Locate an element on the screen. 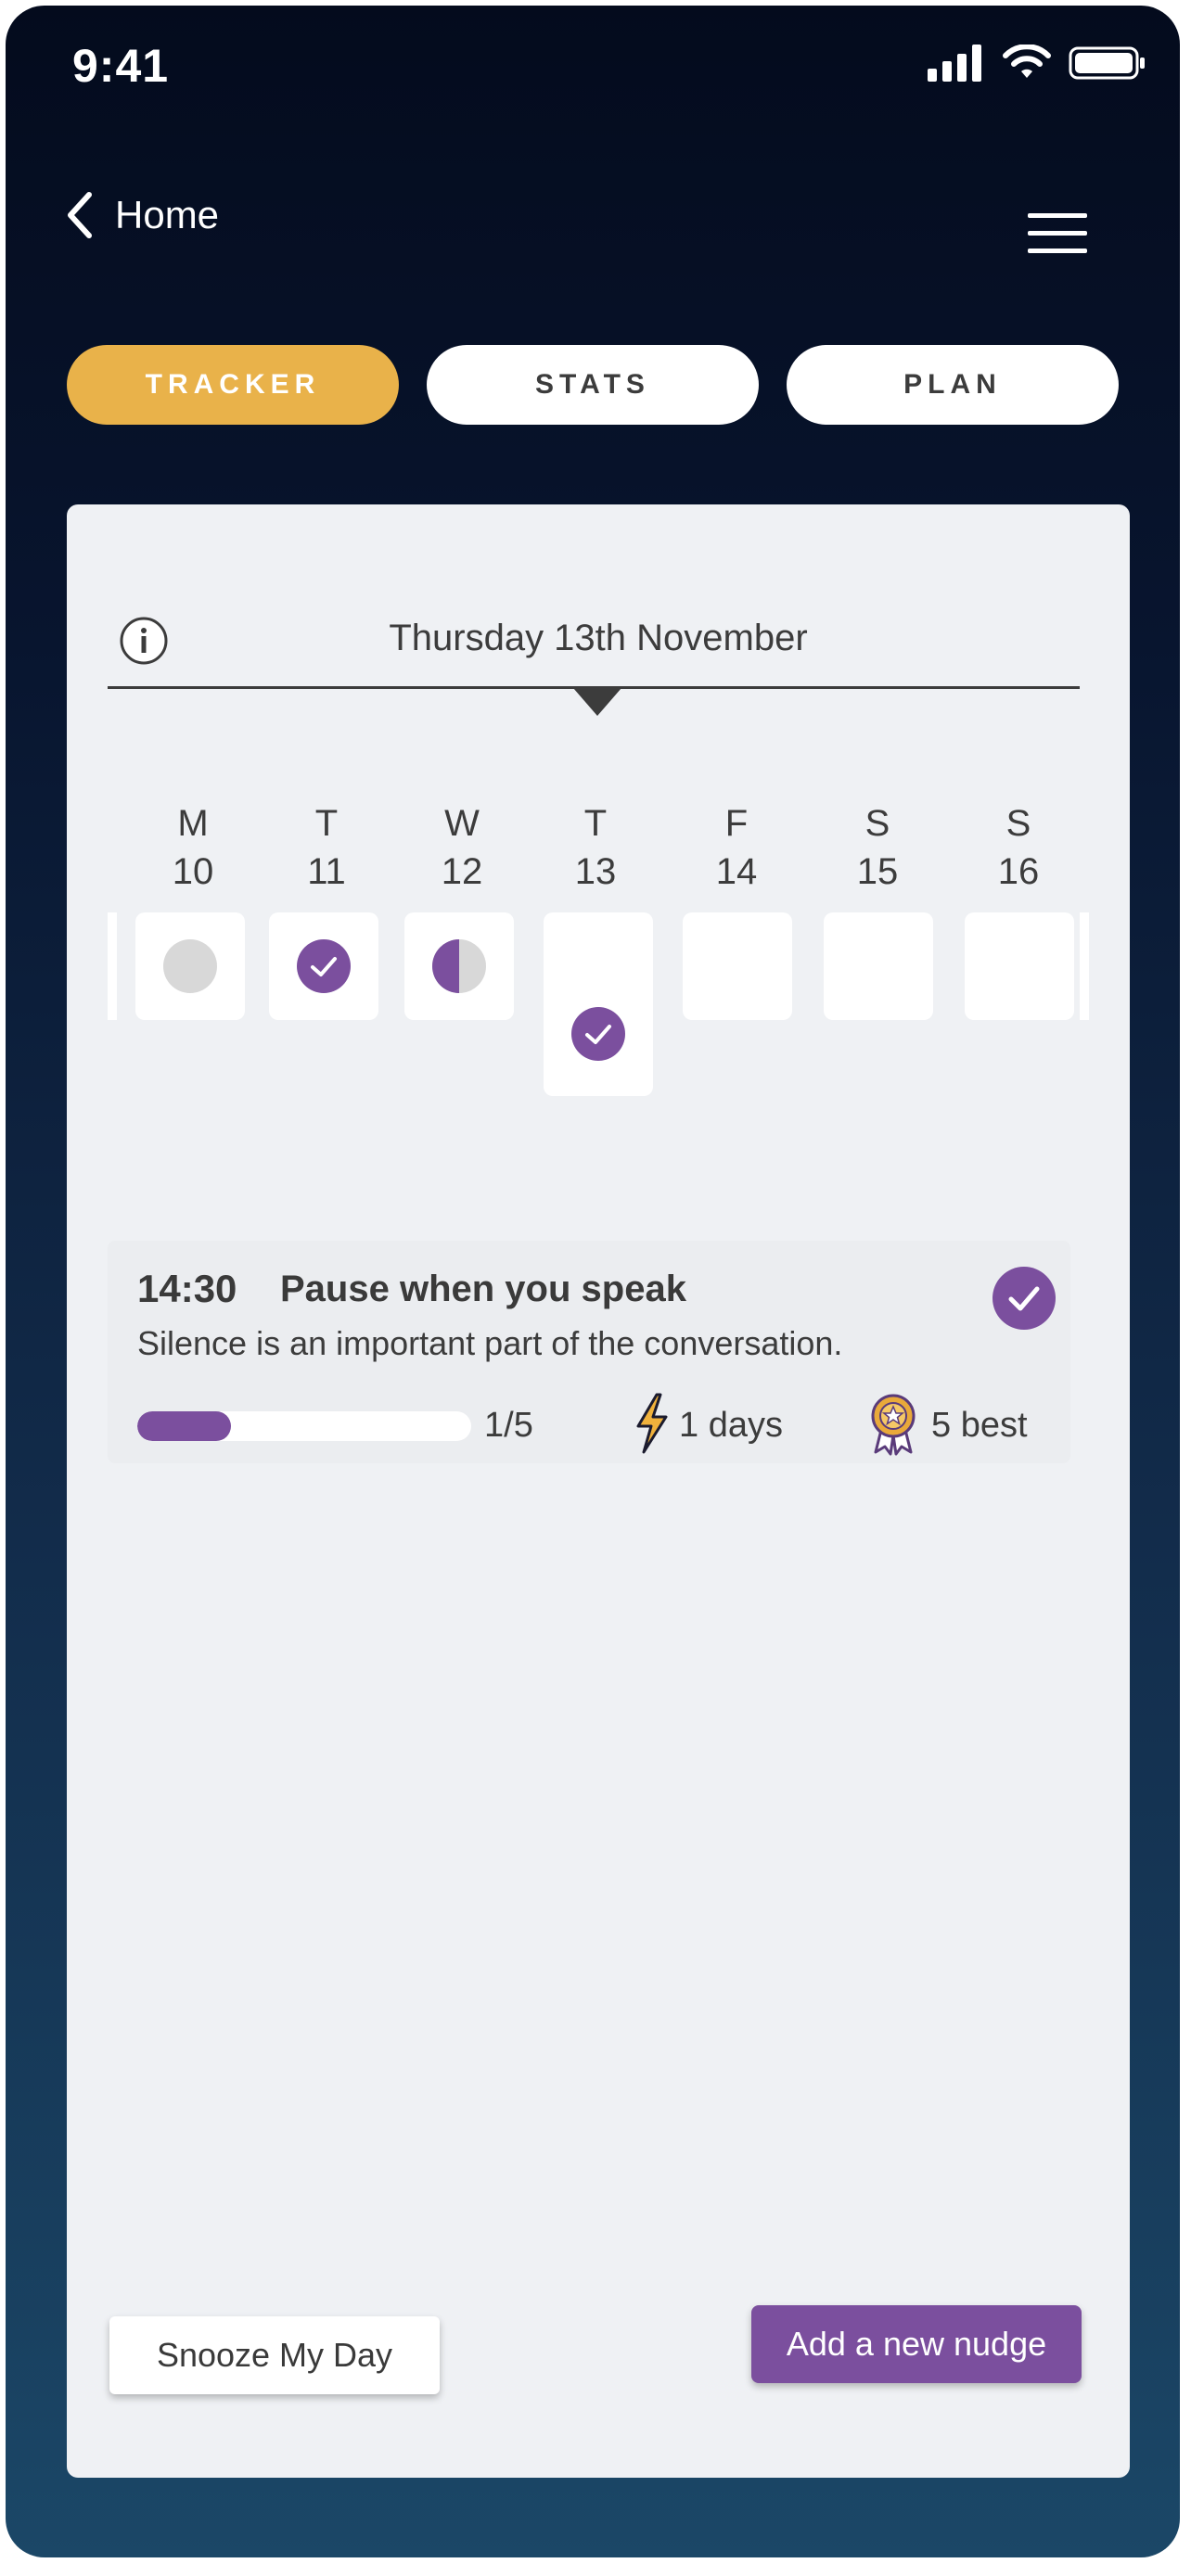 The height and width of the screenshot is (2576, 1191). day-label-thu: T 13 is located at coordinates (595, 847).